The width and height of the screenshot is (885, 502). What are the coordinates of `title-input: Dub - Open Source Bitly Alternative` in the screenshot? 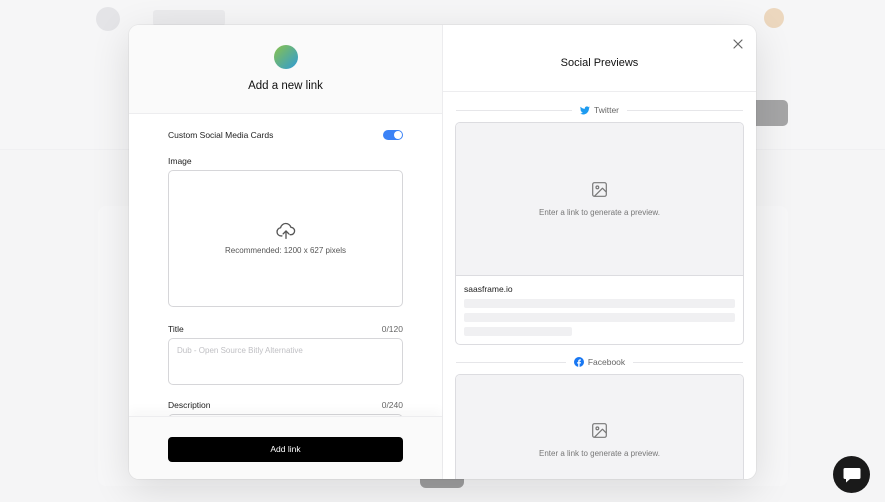 It's located at (285, 361).